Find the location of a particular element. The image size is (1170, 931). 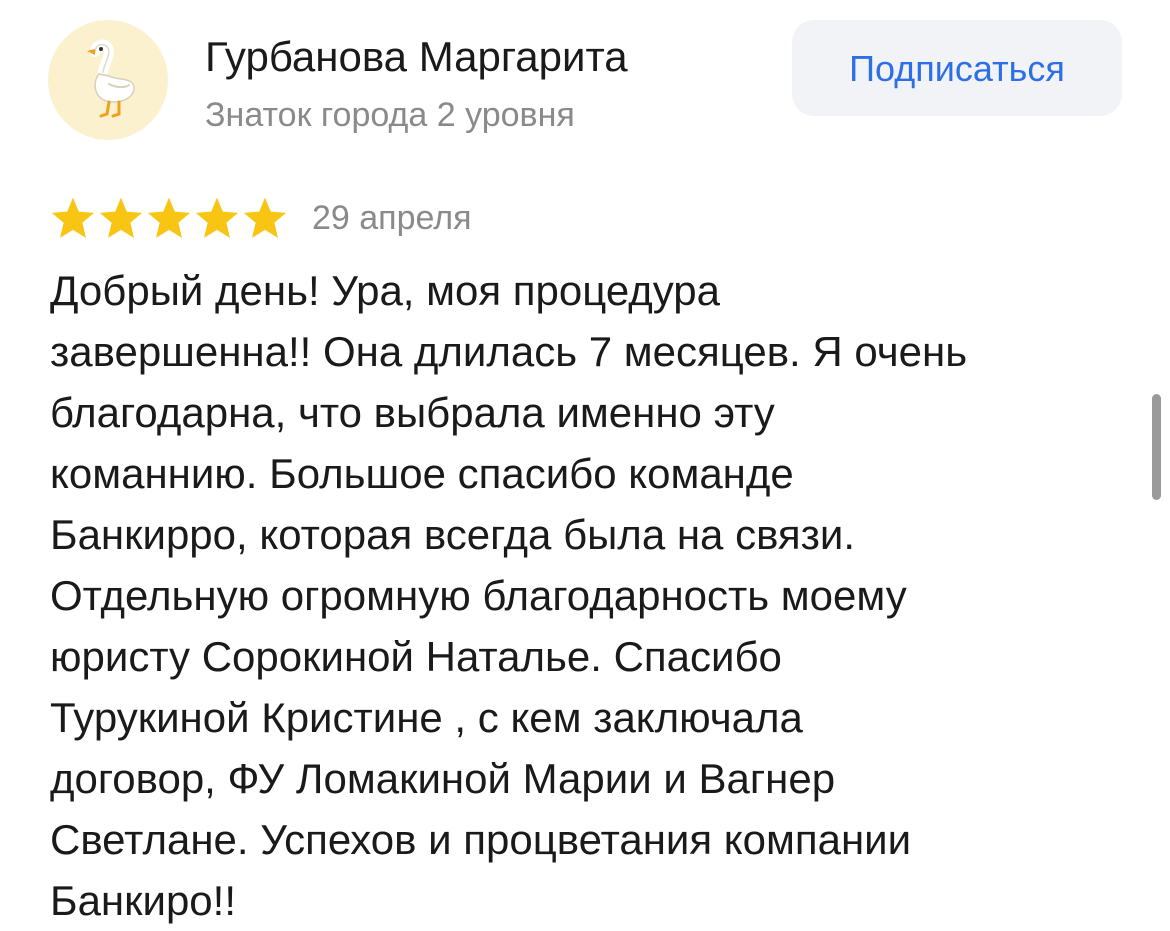

review-line: команнию. Большое спасибо команде is located at coordinates (422, 473).